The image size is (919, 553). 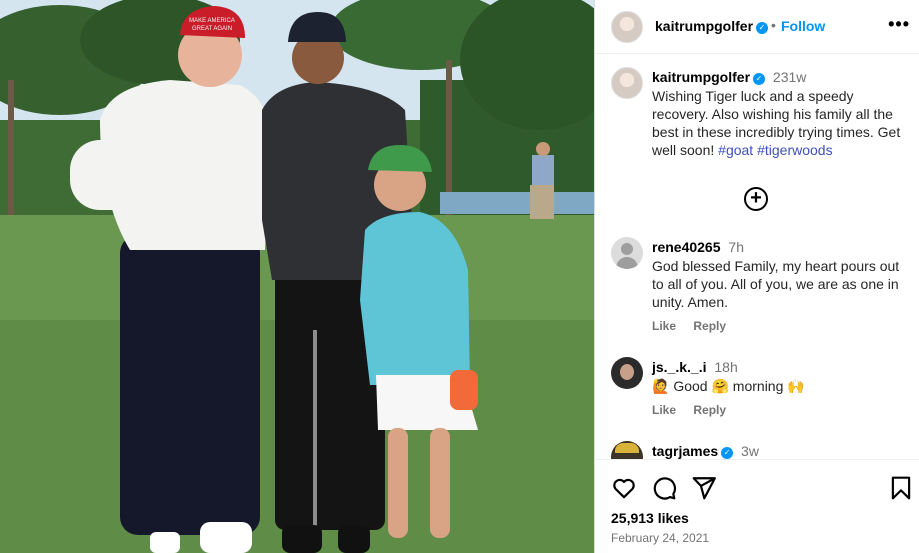 What do you see at coordinates (627, 27) in the screenshot?
I see `author-avatar` at bounding box center [627, 27].